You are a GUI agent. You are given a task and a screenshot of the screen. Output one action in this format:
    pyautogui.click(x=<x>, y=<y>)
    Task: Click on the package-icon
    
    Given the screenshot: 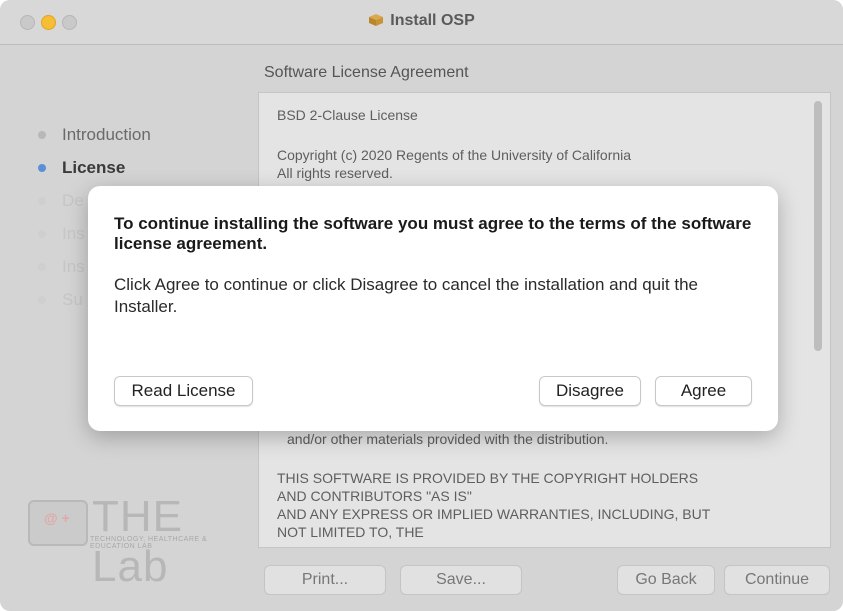 What is the action you would take?
    pyautogui.click(x=376, y=20)
    